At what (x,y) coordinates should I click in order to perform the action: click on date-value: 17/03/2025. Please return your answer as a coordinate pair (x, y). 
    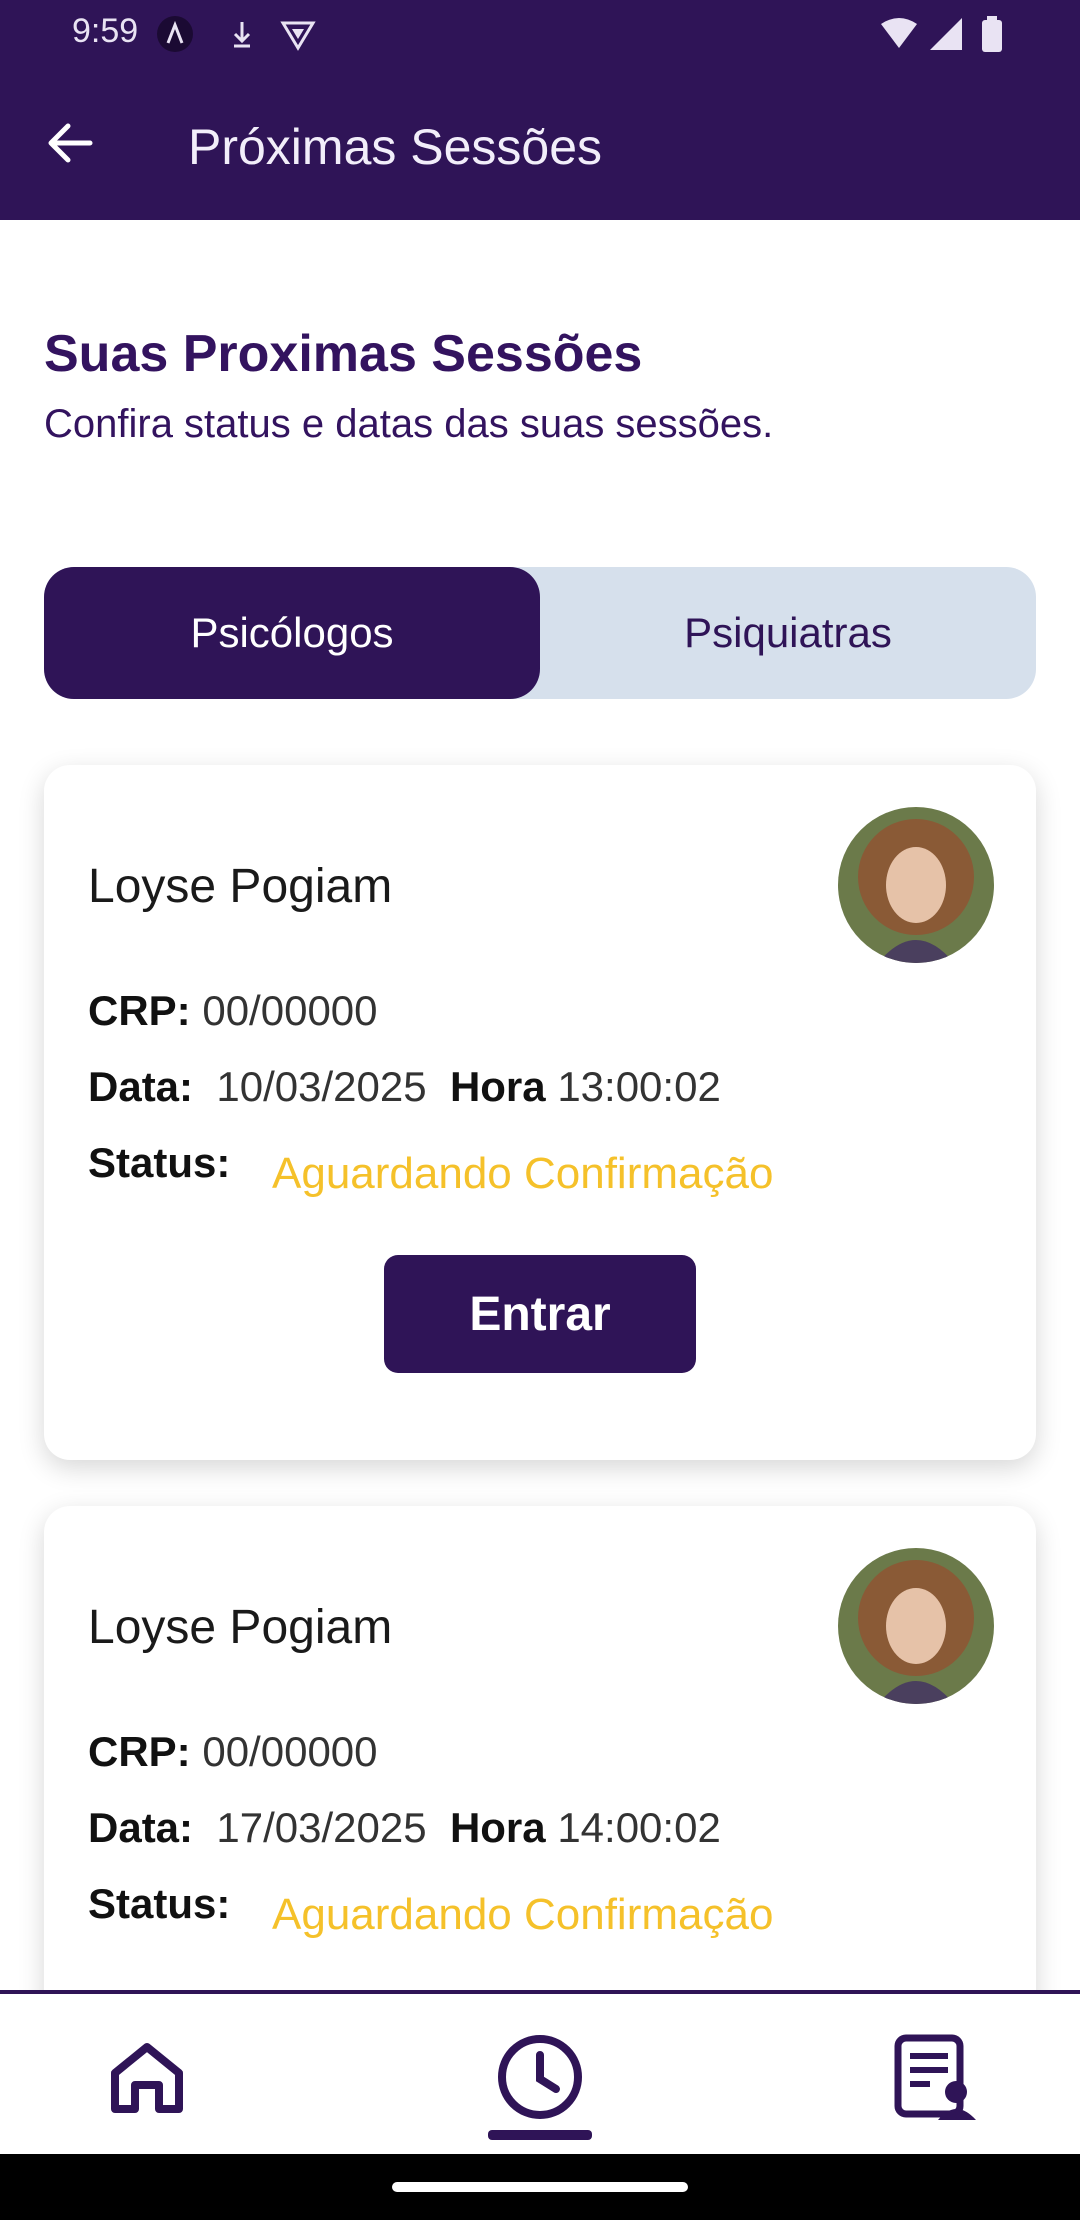
    Looking at the image, I should click on (321, 1827).